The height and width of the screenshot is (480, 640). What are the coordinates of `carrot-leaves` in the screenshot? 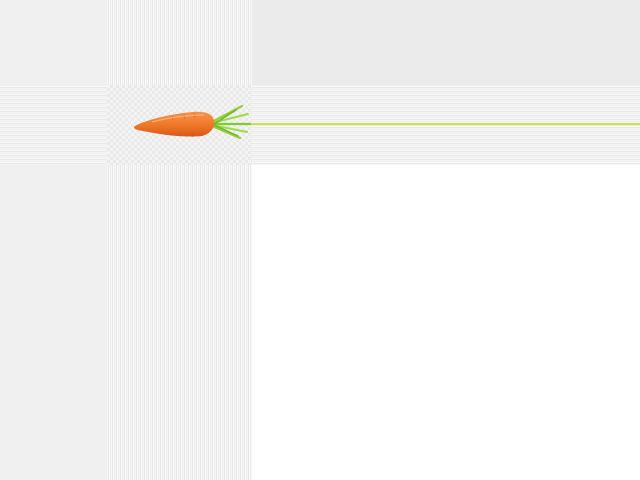 It's located at (231, 122).